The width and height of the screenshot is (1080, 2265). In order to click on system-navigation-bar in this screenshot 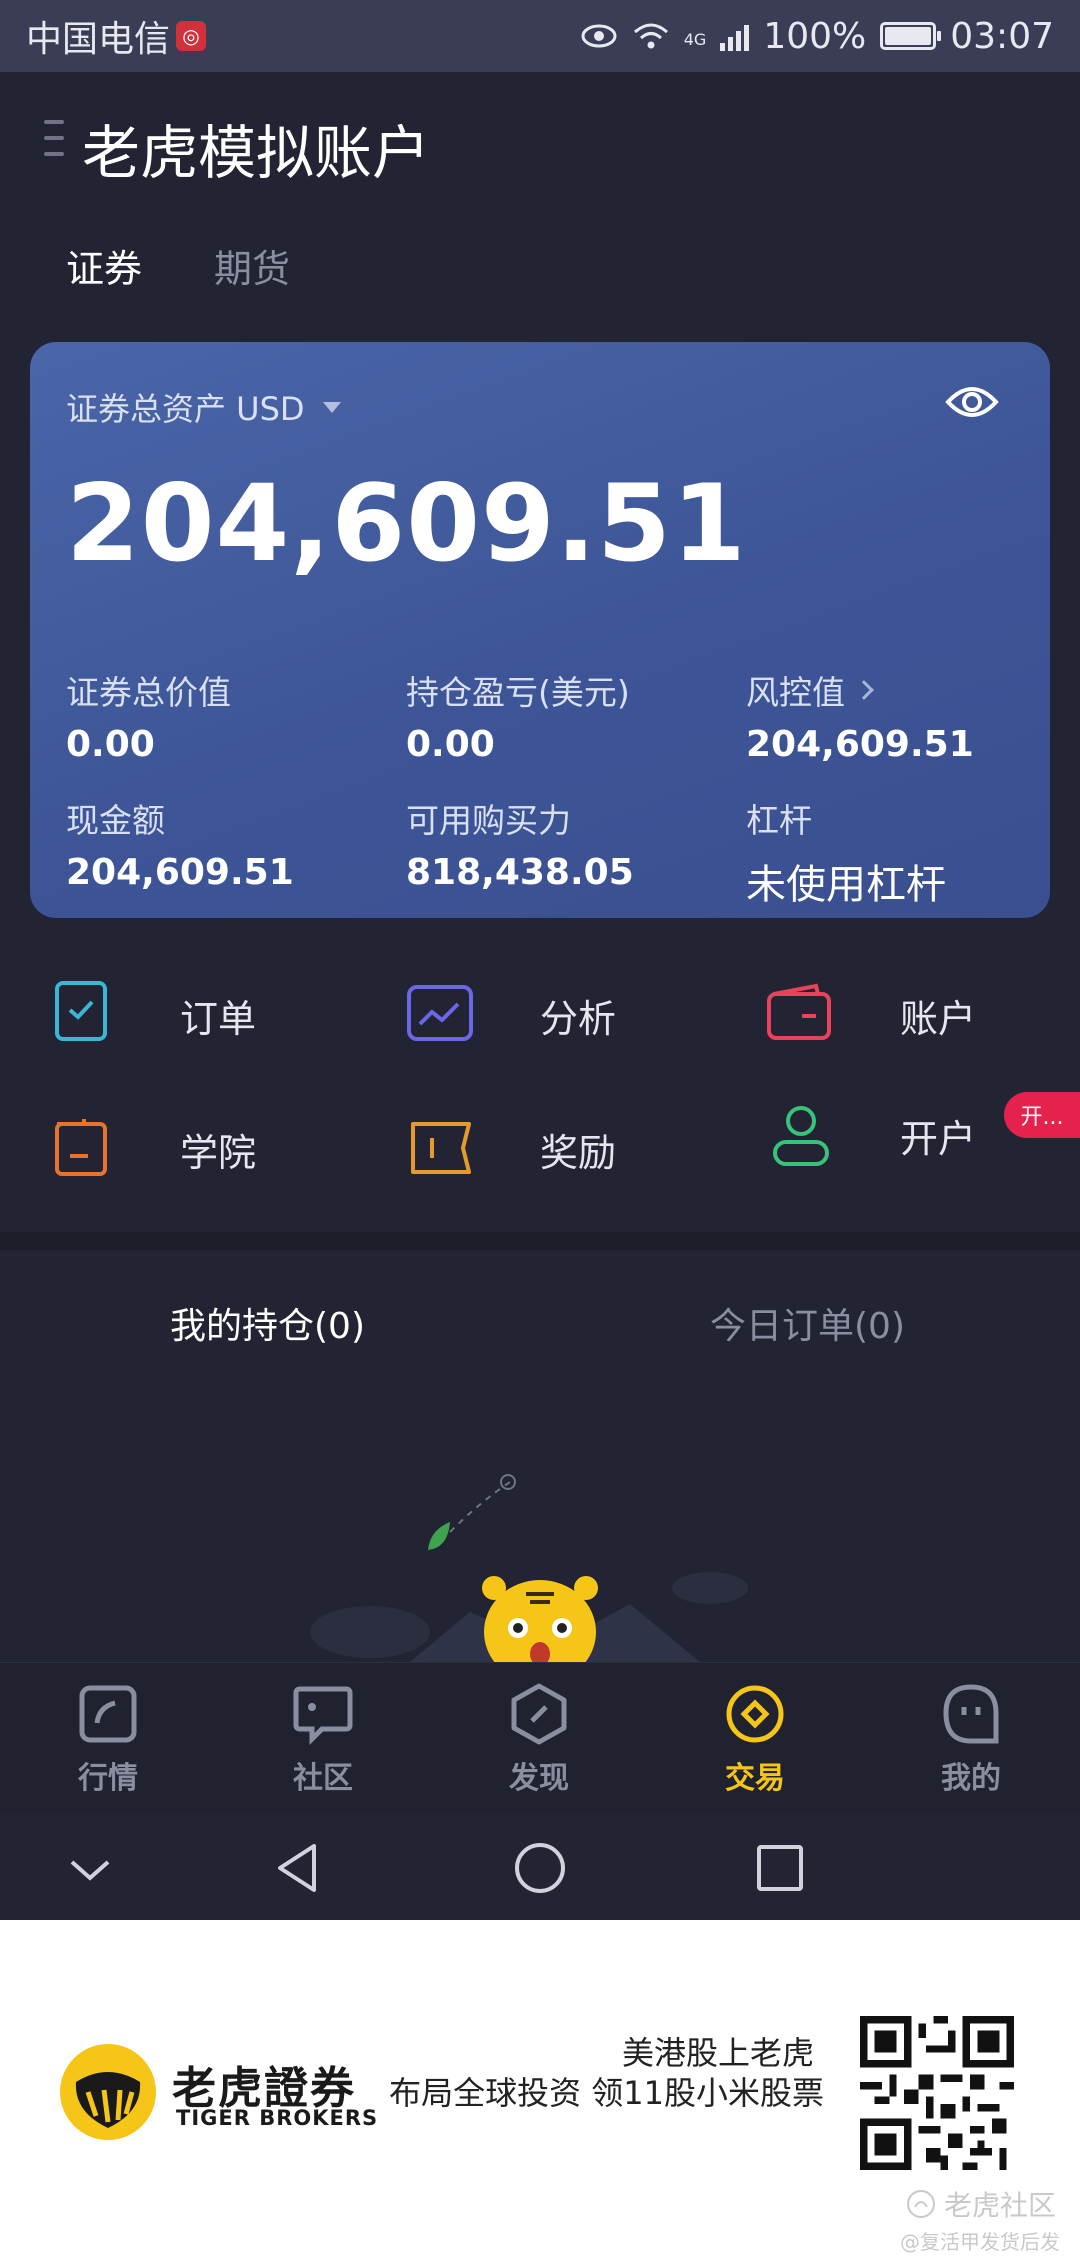, I will do `click(540, 1866)`.